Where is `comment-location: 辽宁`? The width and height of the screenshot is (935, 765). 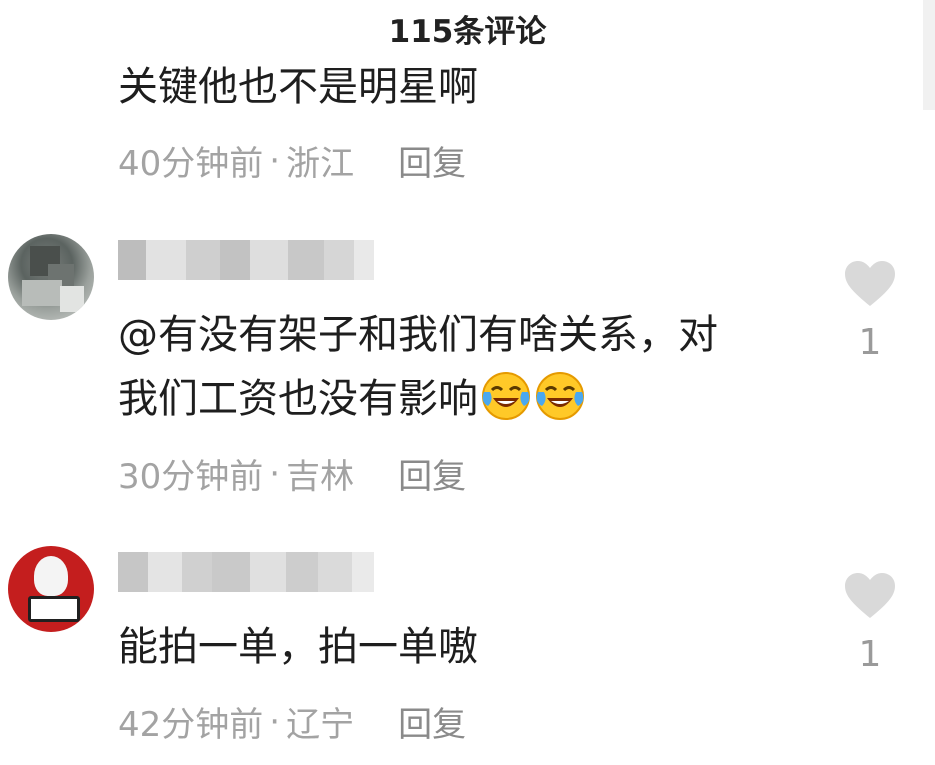
comment-location: 辽宁 is located at coordinates (320, 725).